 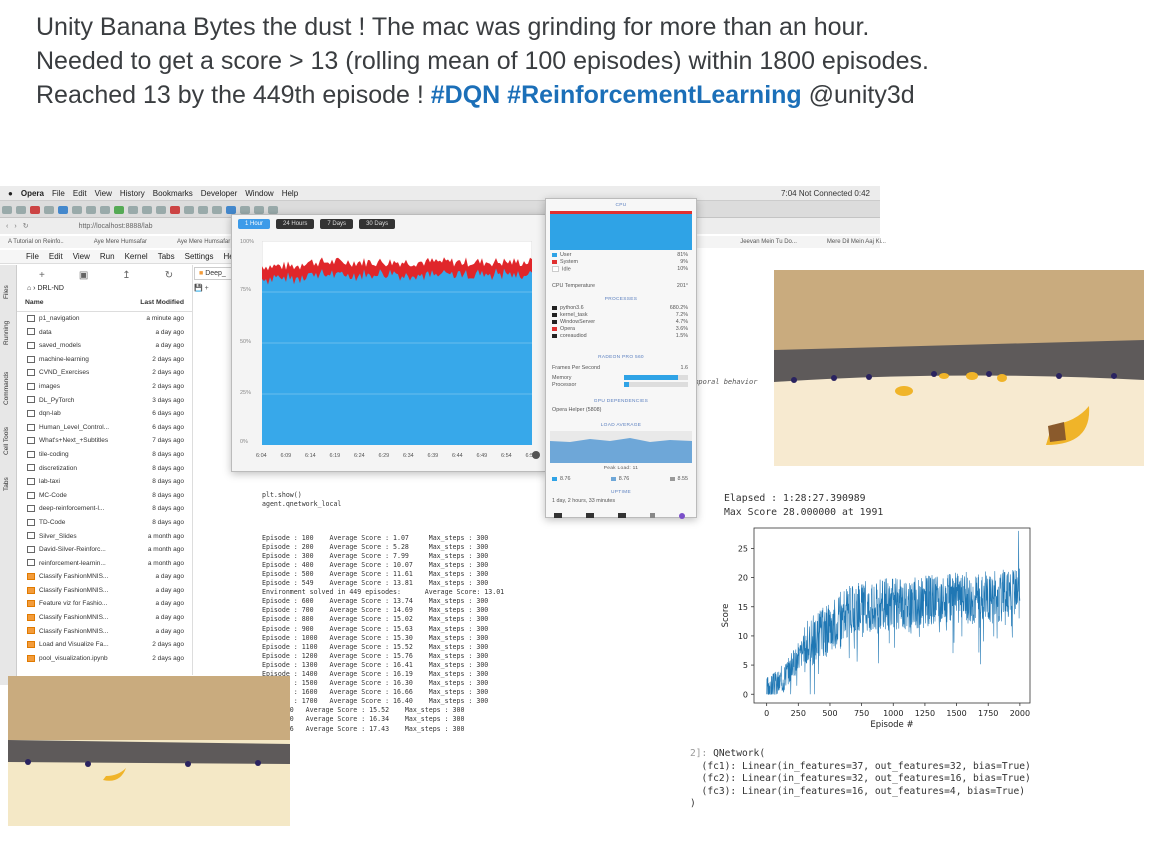 I want to click on rail-running: Running, so click(x=6, y=333).